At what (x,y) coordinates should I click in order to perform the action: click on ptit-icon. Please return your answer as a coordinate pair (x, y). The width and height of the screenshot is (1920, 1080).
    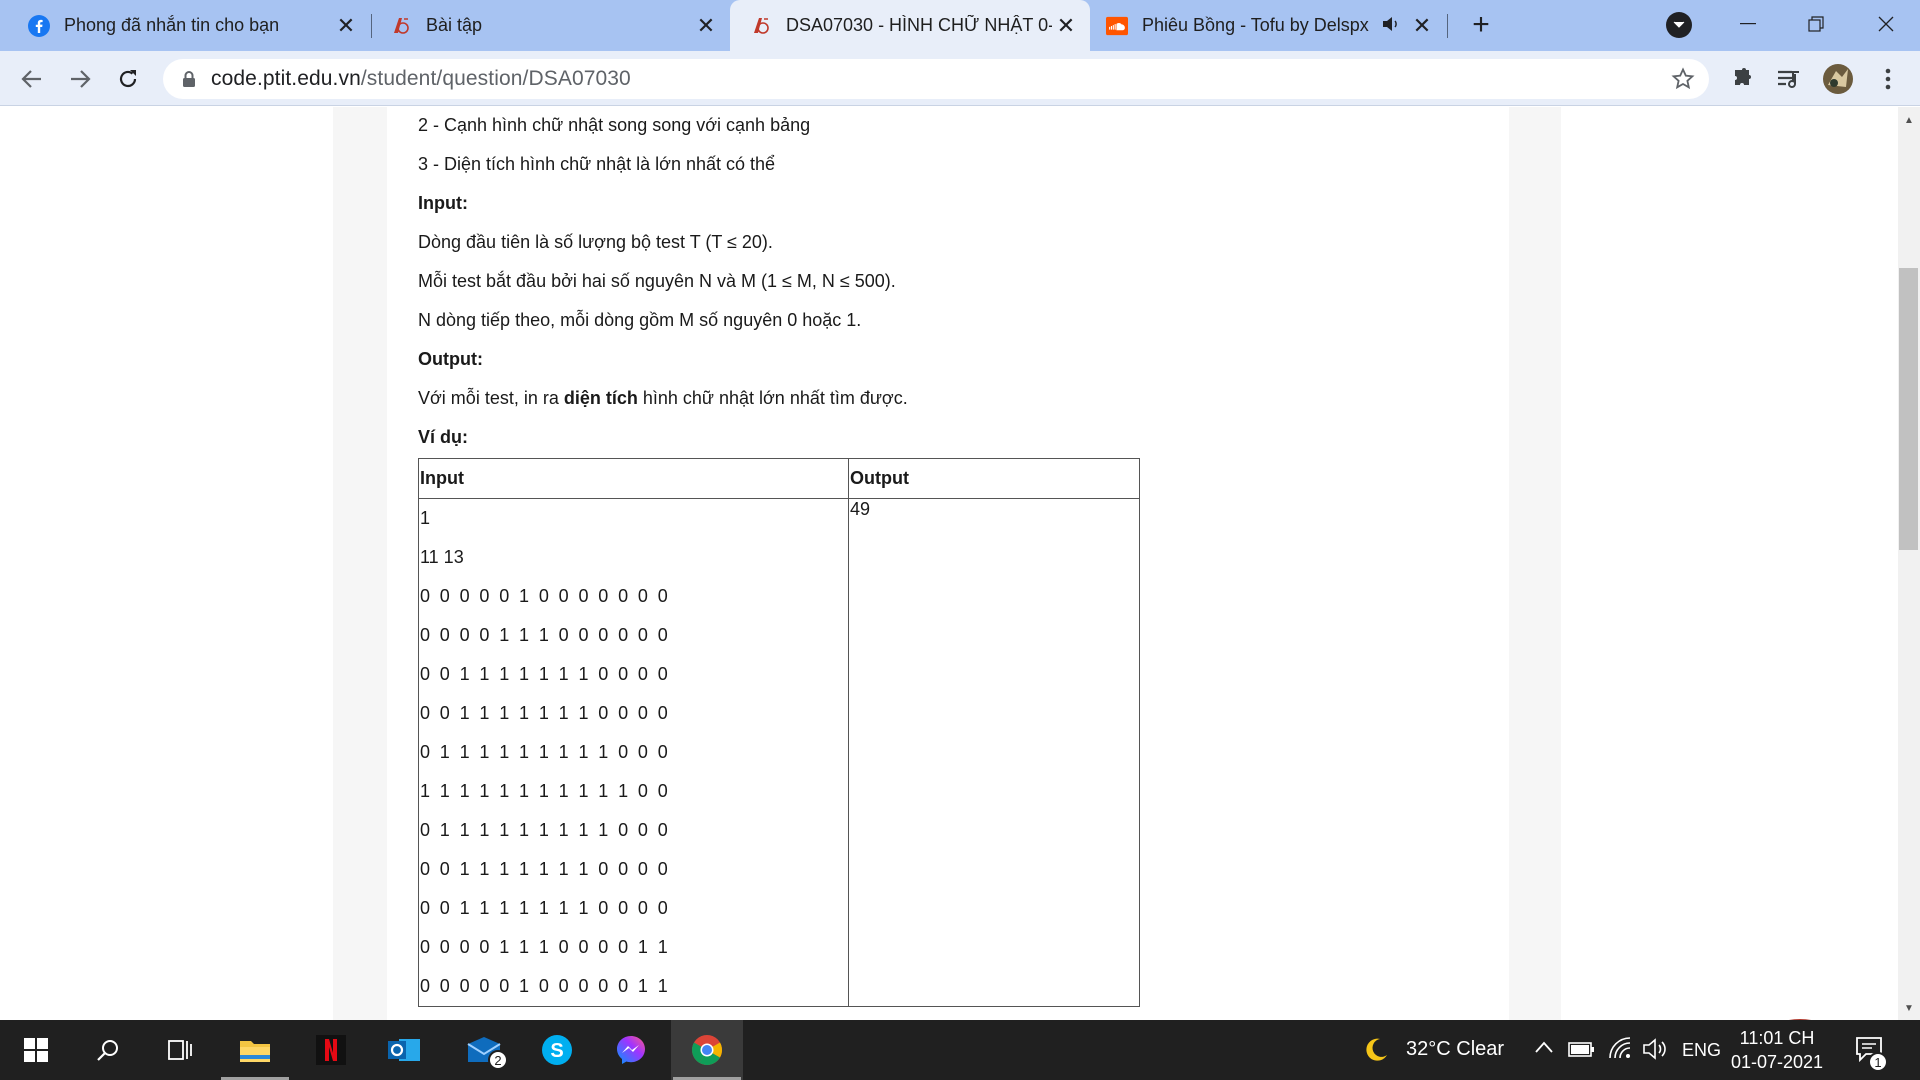
    Looking at the image, I should click on (401, 26).